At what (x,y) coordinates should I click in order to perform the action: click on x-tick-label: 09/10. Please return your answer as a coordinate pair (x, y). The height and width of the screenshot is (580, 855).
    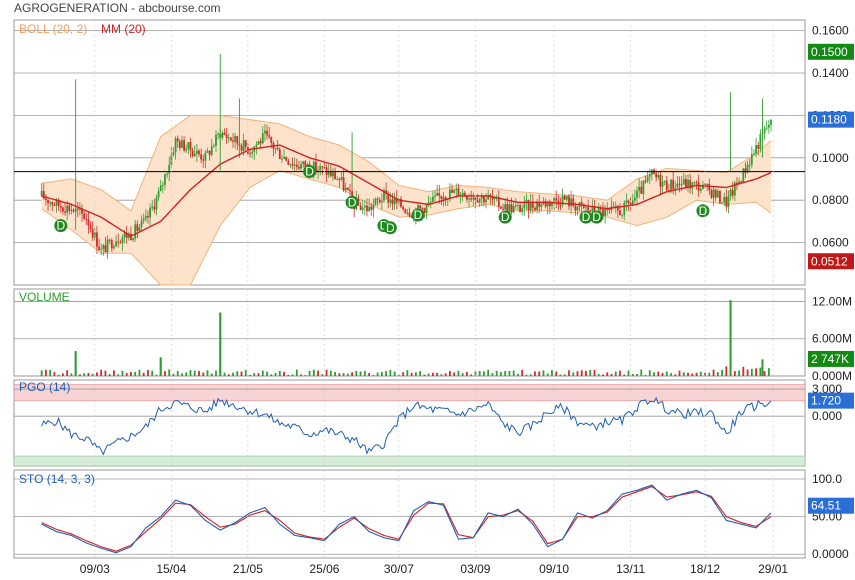
    Looking at the image, I should click on (554, 569).